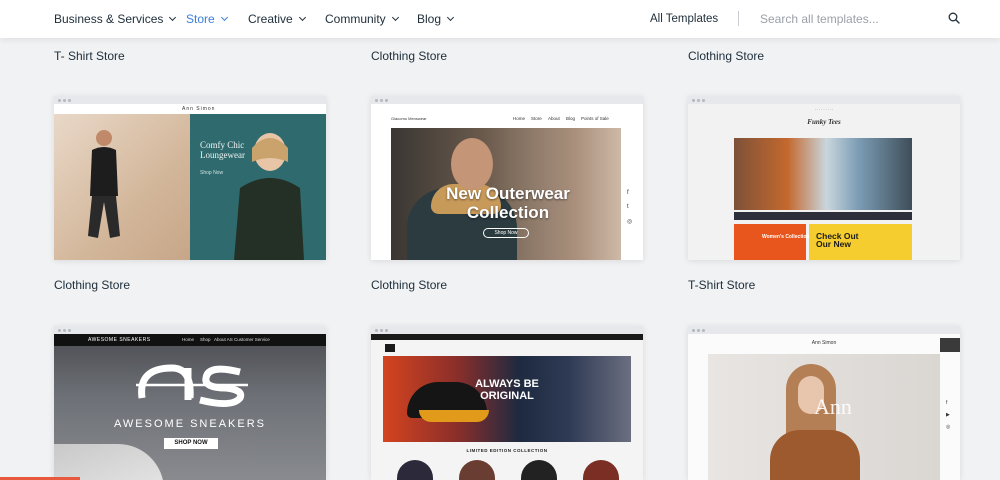 The height and width of the screenshot is (480, 1000). Describe the element at coordinates (954, 18) in the screenshot. I see `search-icon` at that location.